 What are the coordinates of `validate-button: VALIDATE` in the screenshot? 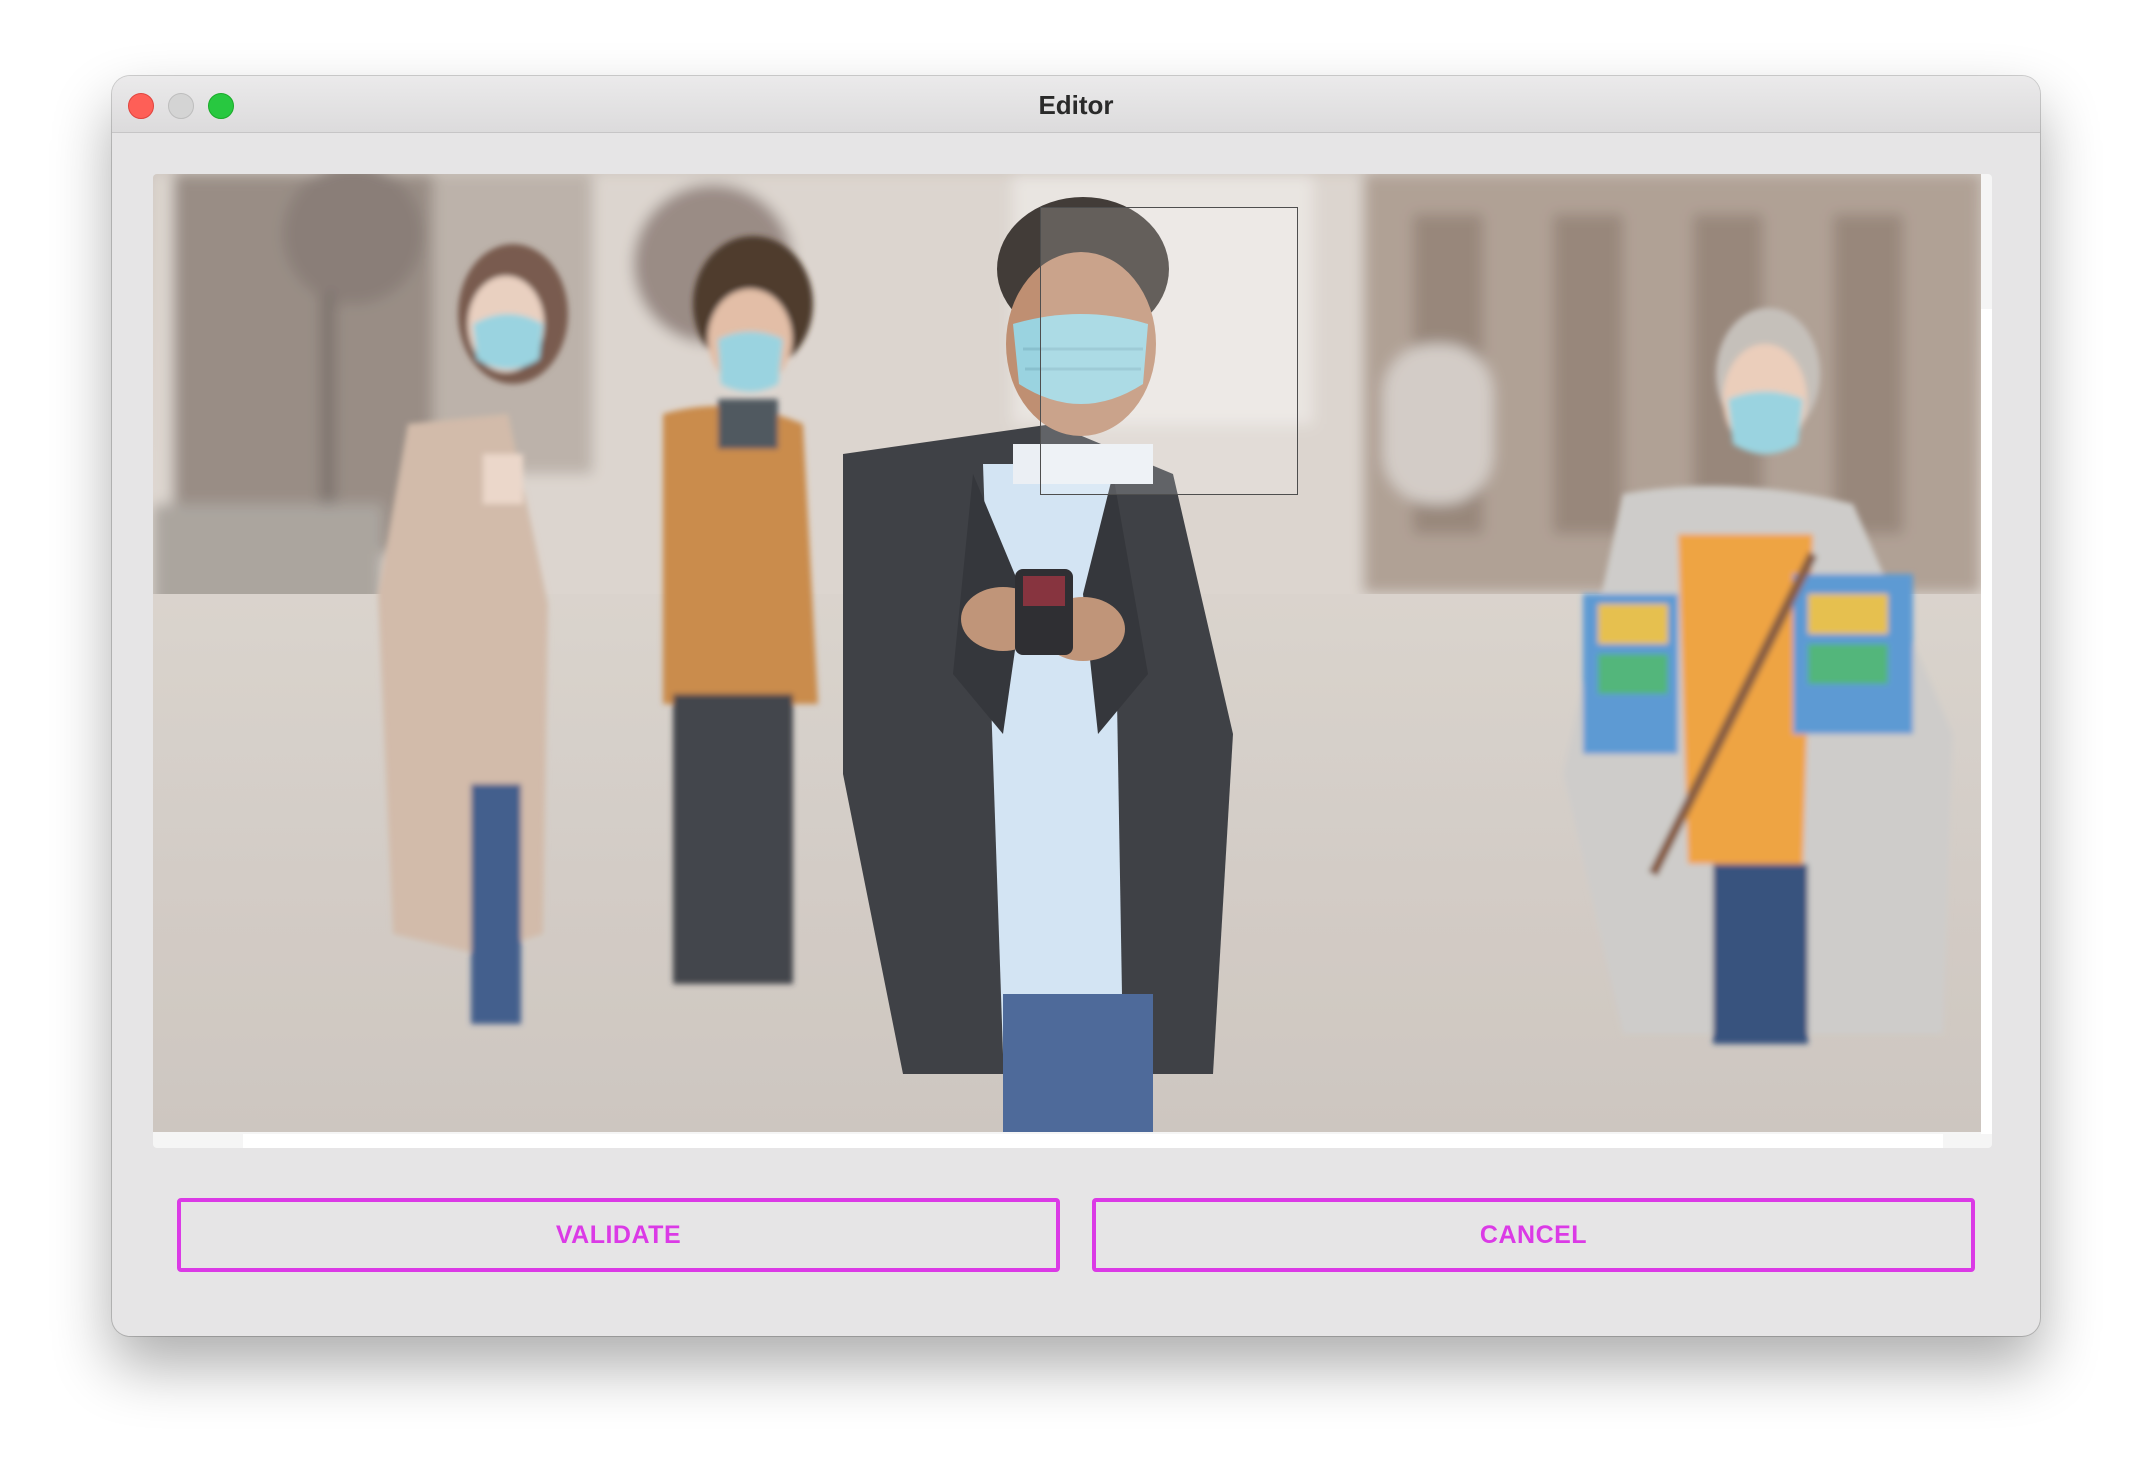 It's located at (618, 1235).